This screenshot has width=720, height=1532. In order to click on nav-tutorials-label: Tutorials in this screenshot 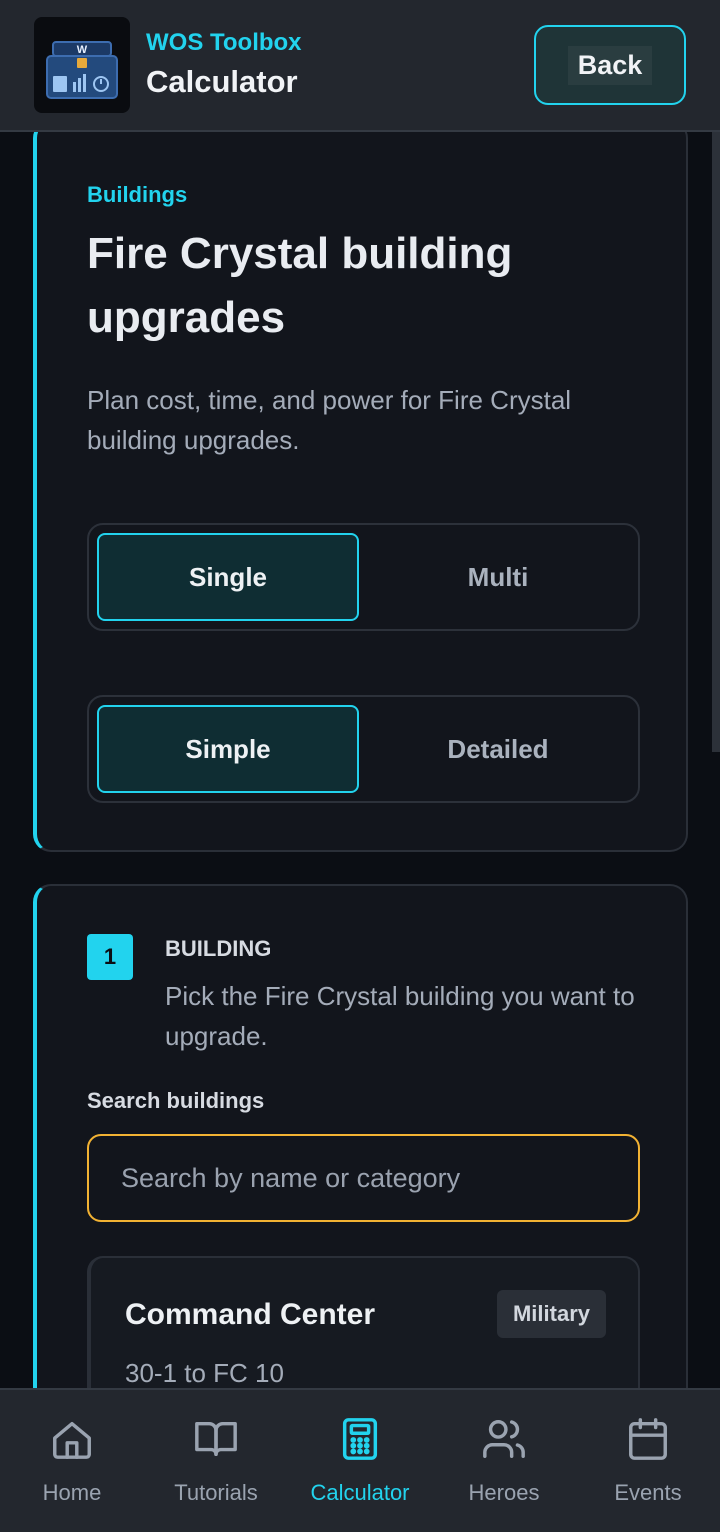, I will do `click(216, 1492)`.